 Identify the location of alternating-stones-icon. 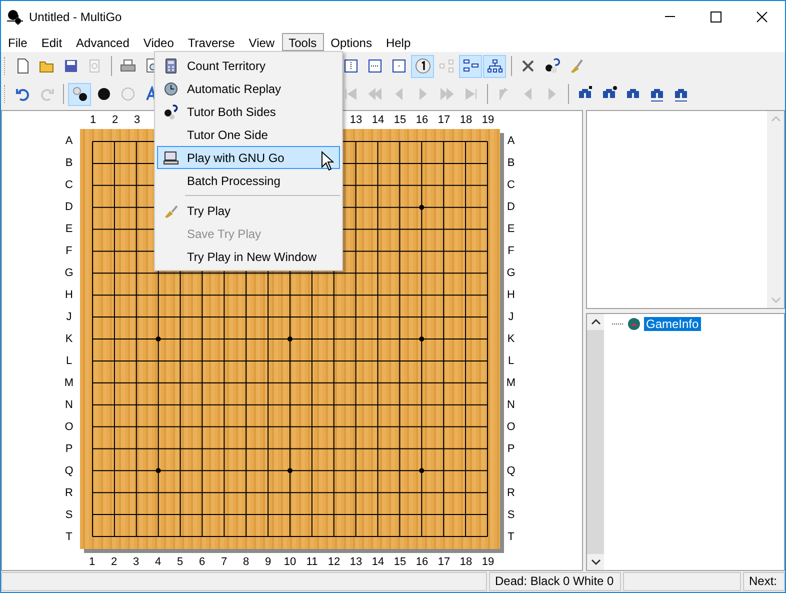
(80, 94).